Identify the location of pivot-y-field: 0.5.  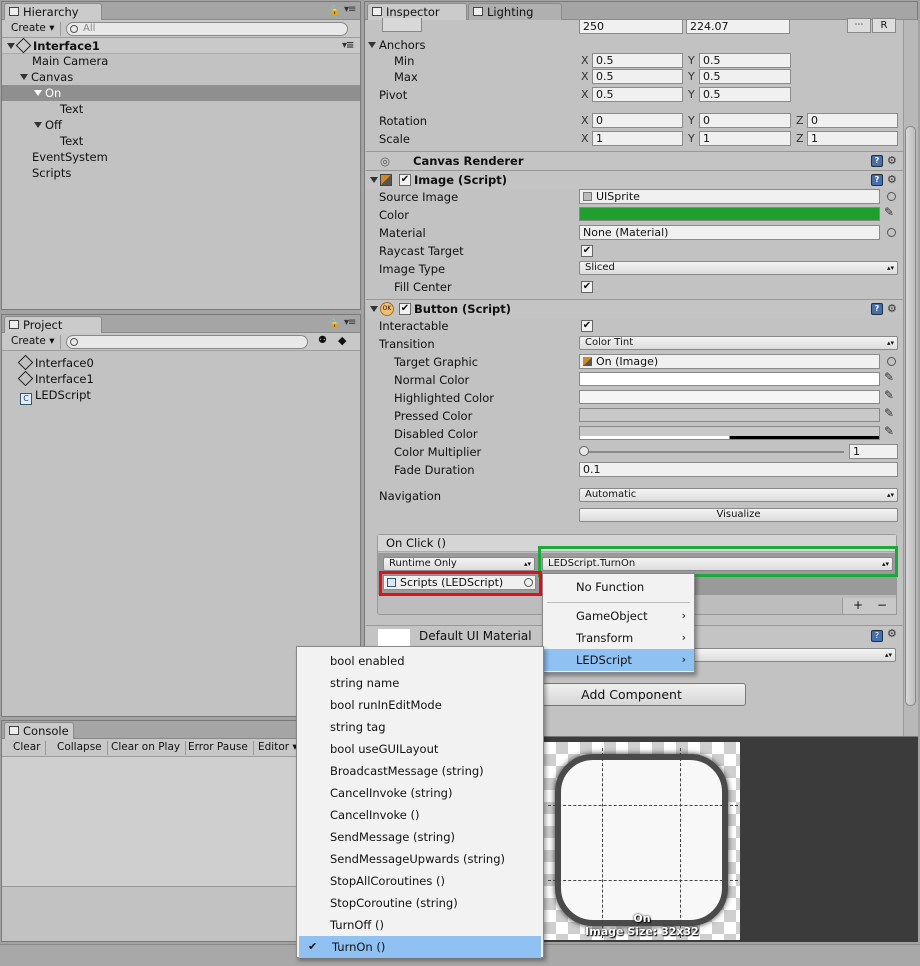
(745, 94).